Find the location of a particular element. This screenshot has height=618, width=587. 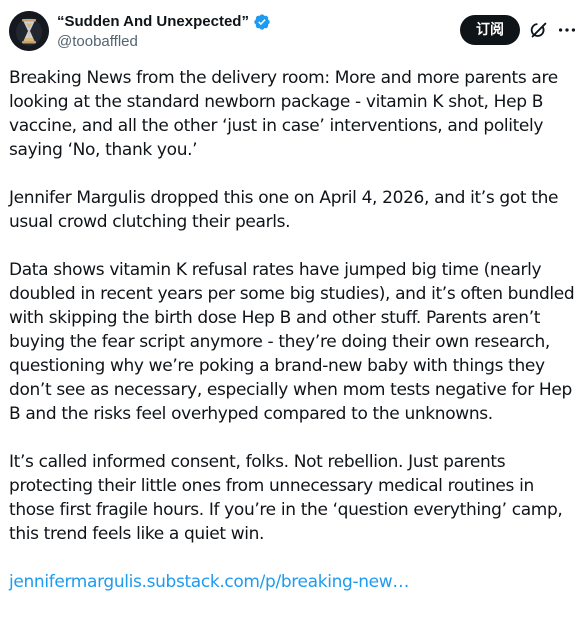

author-info: “Sudden And Unexpected” @toobaffled is located at coordinates (164, 32).